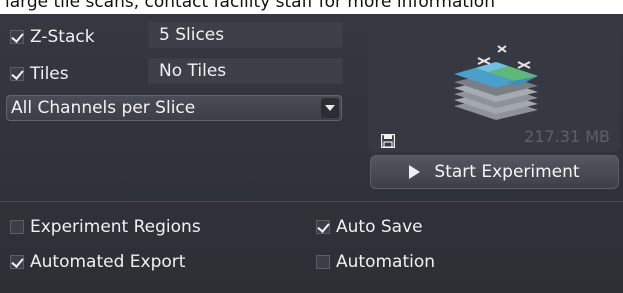 Image resolution: width=623 pixels, height=293 pixels. I want to click on channel-mode-value: All Channels per Slice, so click(103, 108).